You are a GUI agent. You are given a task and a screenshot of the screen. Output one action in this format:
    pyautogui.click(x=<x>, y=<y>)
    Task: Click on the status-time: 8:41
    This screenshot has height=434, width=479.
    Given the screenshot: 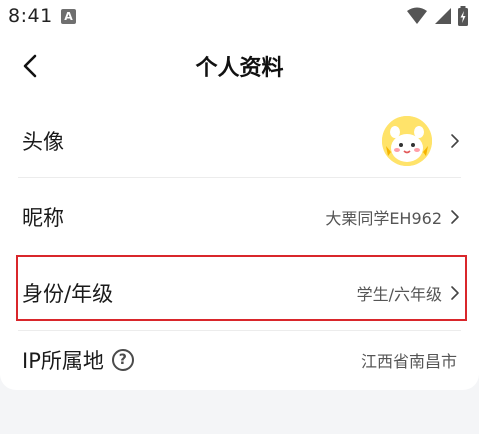 What is the action you would take?
    pyautogui.click(x=30, y=16)
    